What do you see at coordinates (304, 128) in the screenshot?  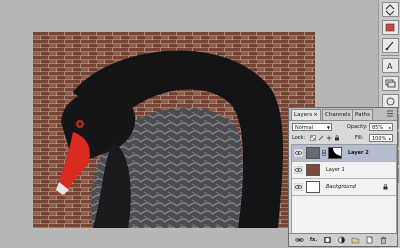 I see `blend-mode-value: Normal` at bounding box center [304, 128].